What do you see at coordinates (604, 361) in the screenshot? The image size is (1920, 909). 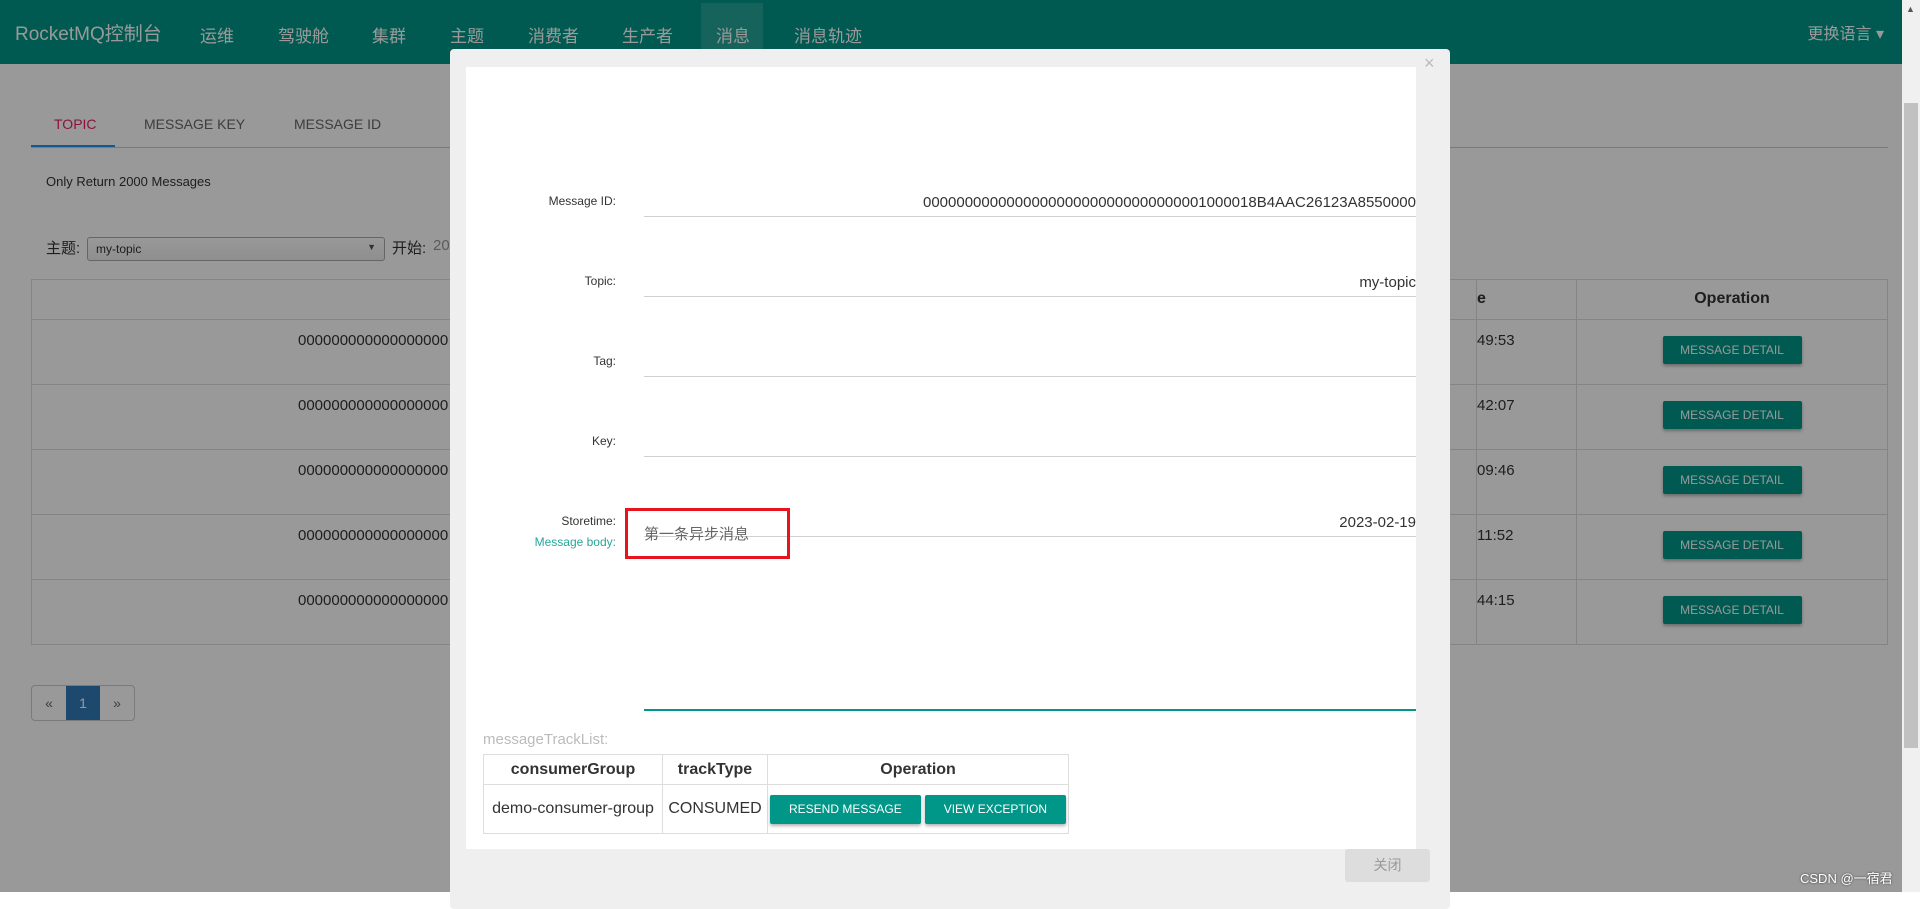 I see `tag-label: Tag:` at bounding box center [604, 361].